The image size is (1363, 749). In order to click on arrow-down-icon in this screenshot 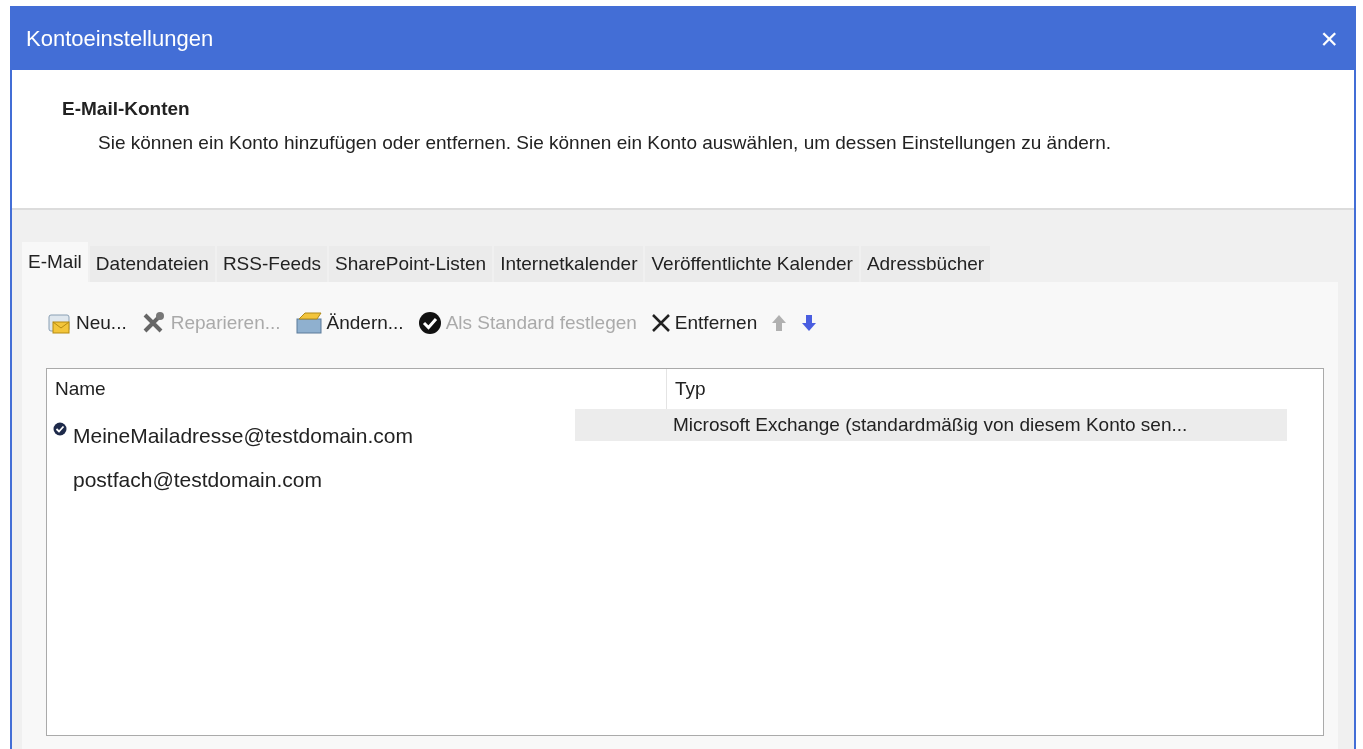, I will do `click(809, 323)`.